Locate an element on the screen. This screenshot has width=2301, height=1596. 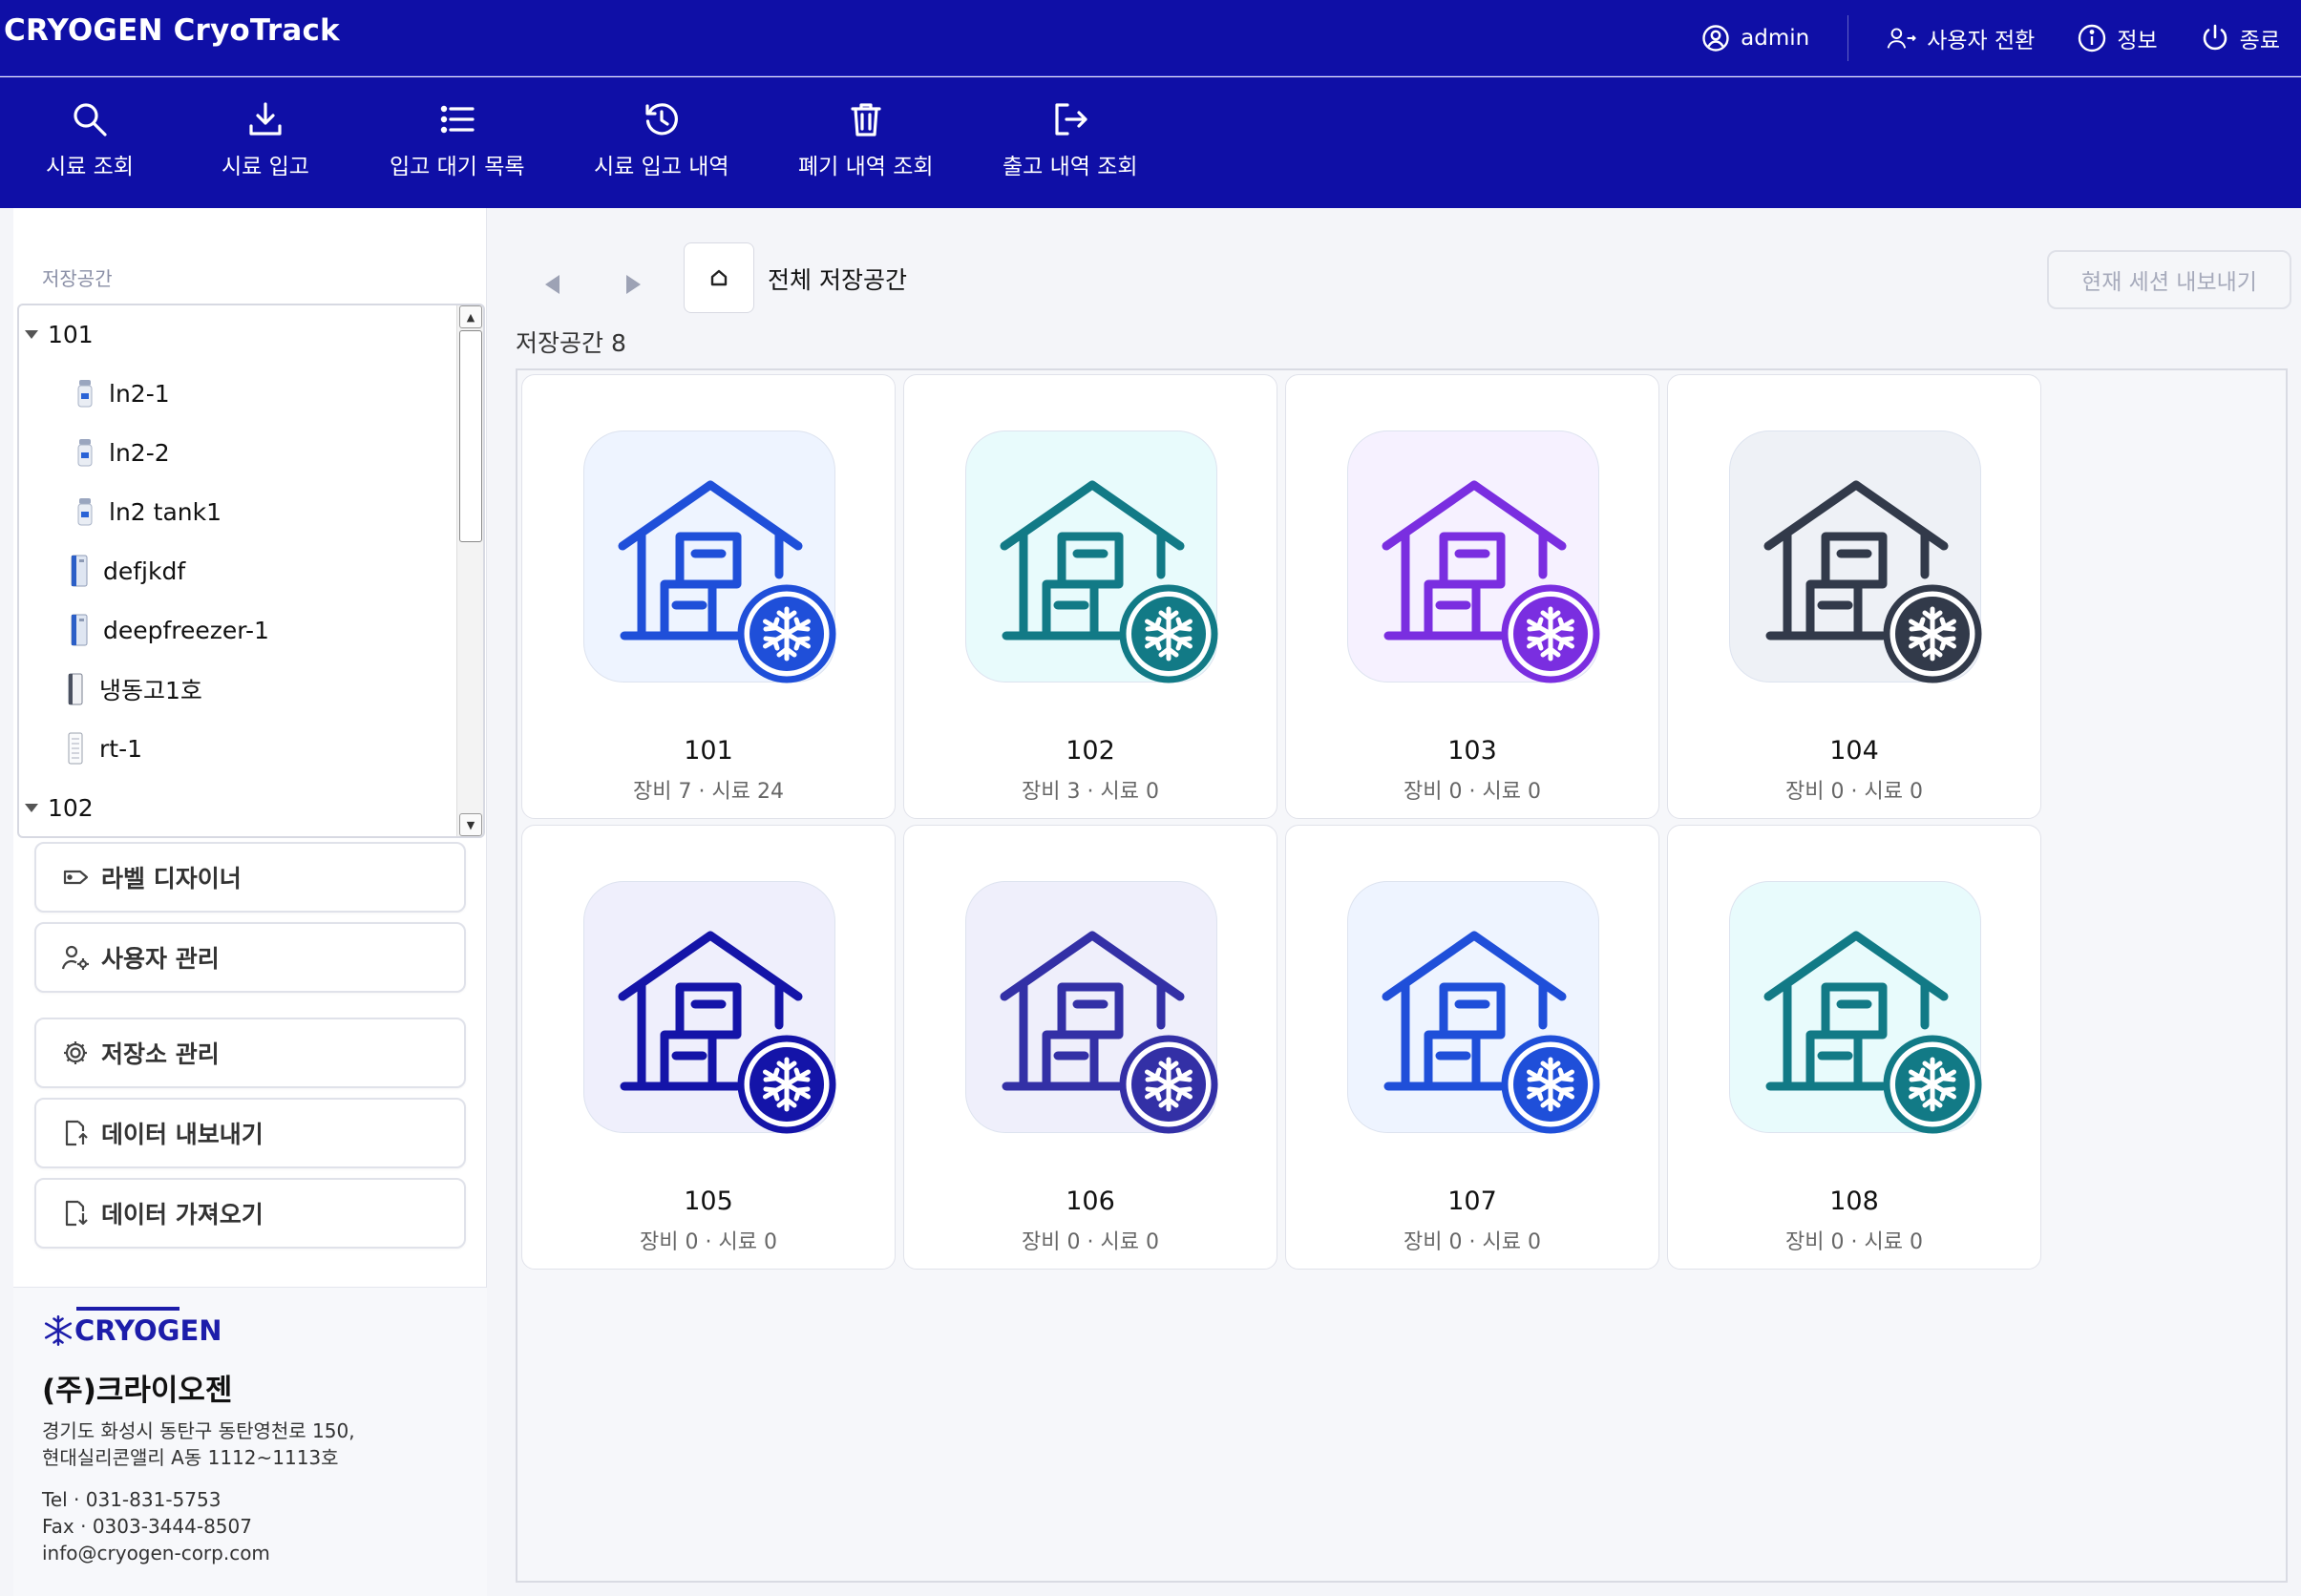
address-line-2: 현대실리콘앨리 A동 1112~1113호 is located at coordinates (190, 1457).